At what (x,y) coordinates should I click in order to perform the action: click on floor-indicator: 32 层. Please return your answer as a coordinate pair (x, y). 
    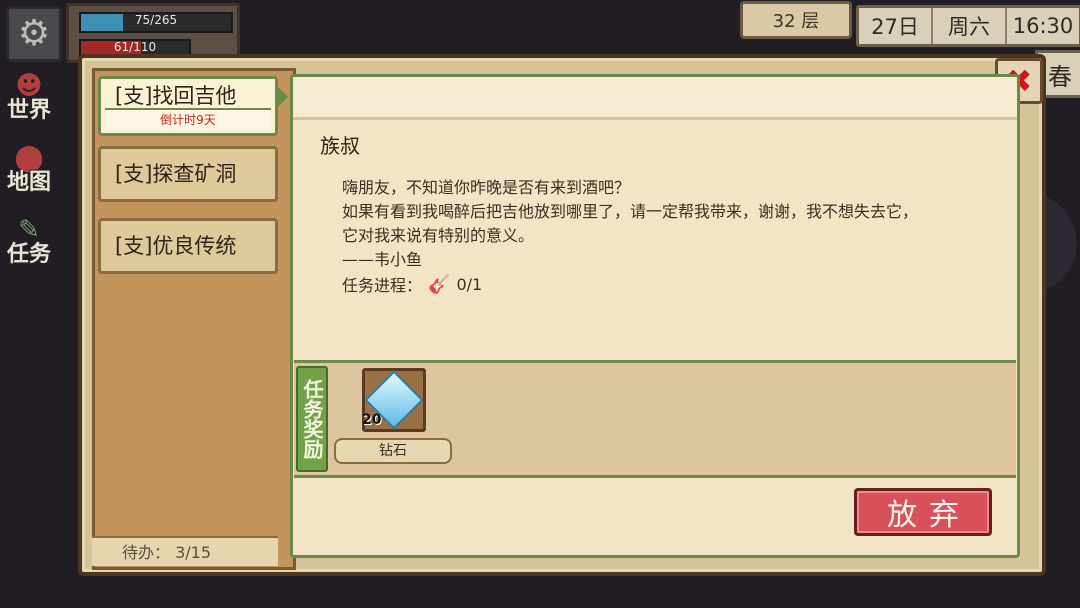
    Looking at the image, I should click on (796, 20).